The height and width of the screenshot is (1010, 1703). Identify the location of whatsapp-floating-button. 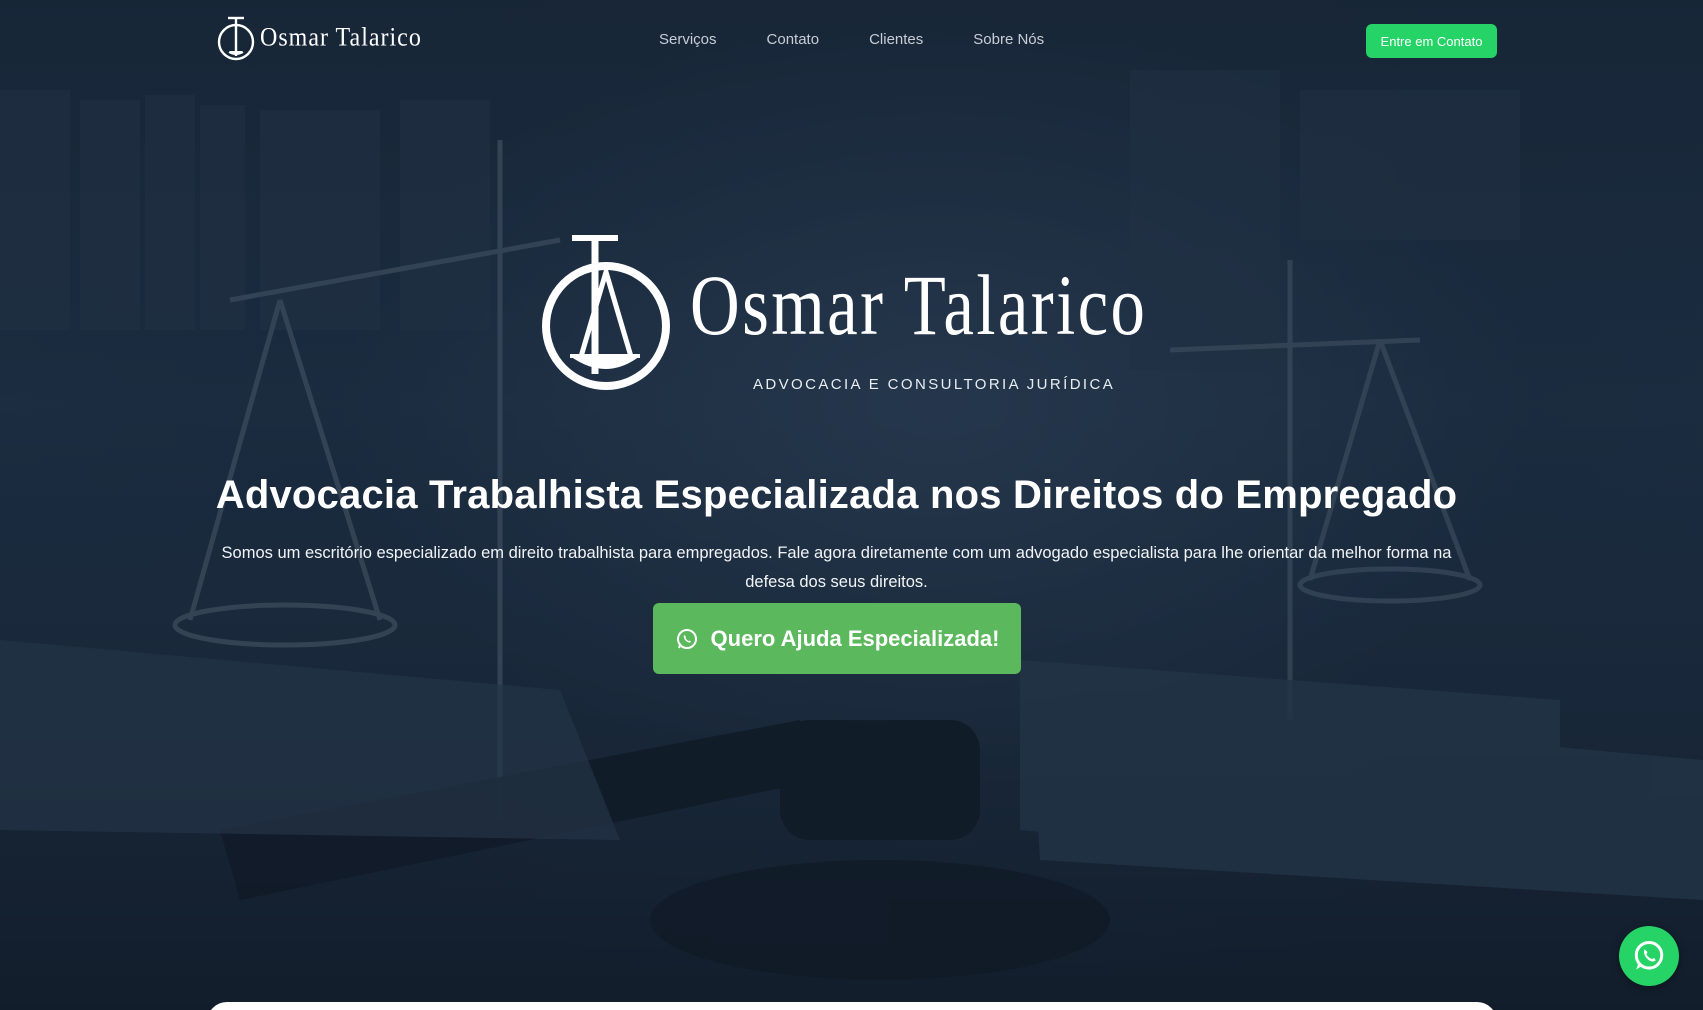
(1649, 956).